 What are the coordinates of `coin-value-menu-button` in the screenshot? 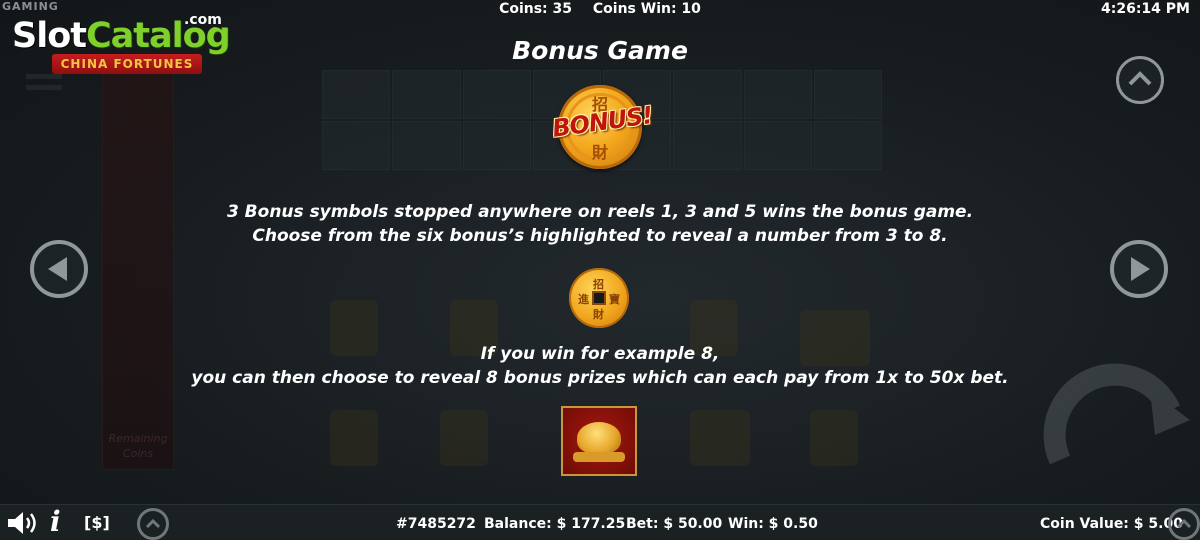 It's located at (1184, 524).